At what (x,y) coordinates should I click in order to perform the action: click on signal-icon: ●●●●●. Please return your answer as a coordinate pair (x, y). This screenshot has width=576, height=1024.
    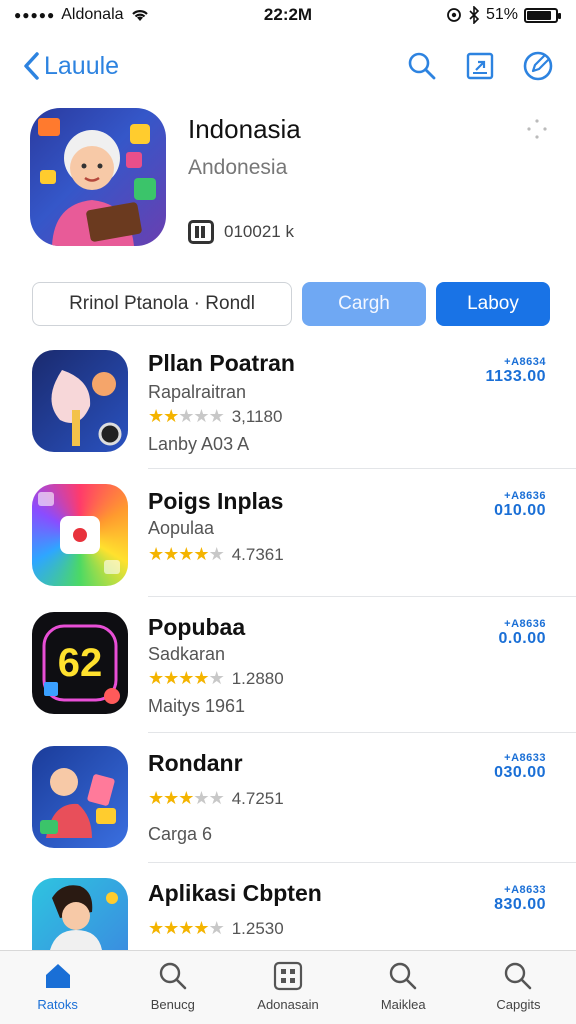
    Looking at the image, I should click on (35, 15).